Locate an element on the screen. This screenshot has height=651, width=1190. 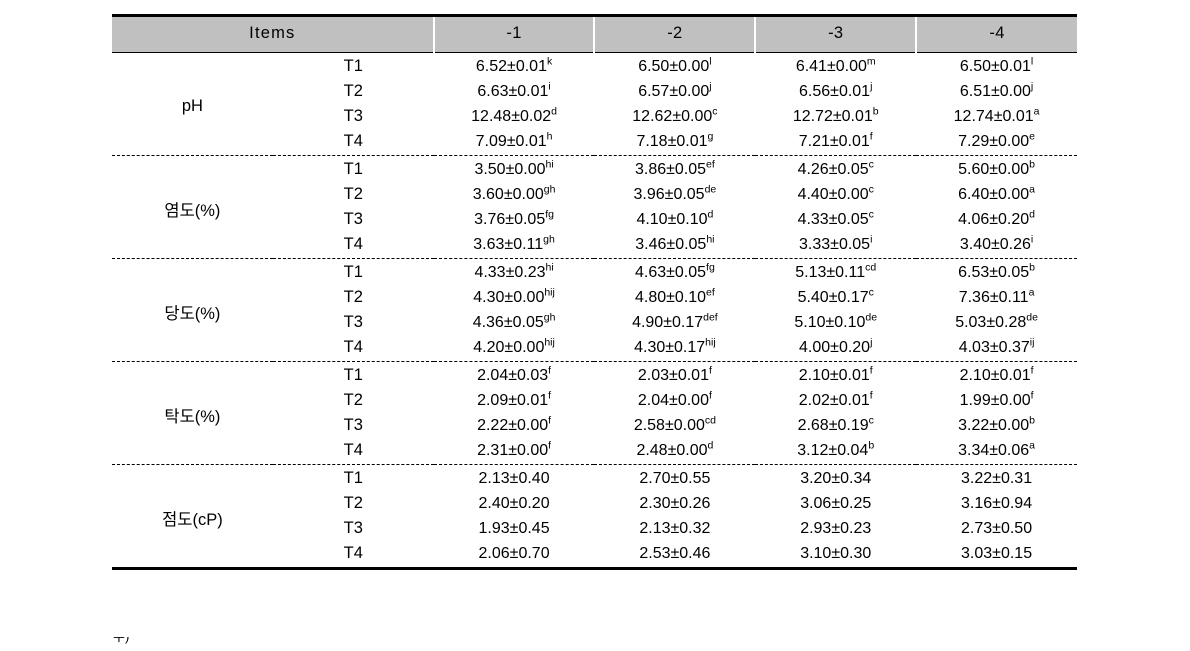
treatment-code: T2 is located at coordinates (353, 400).